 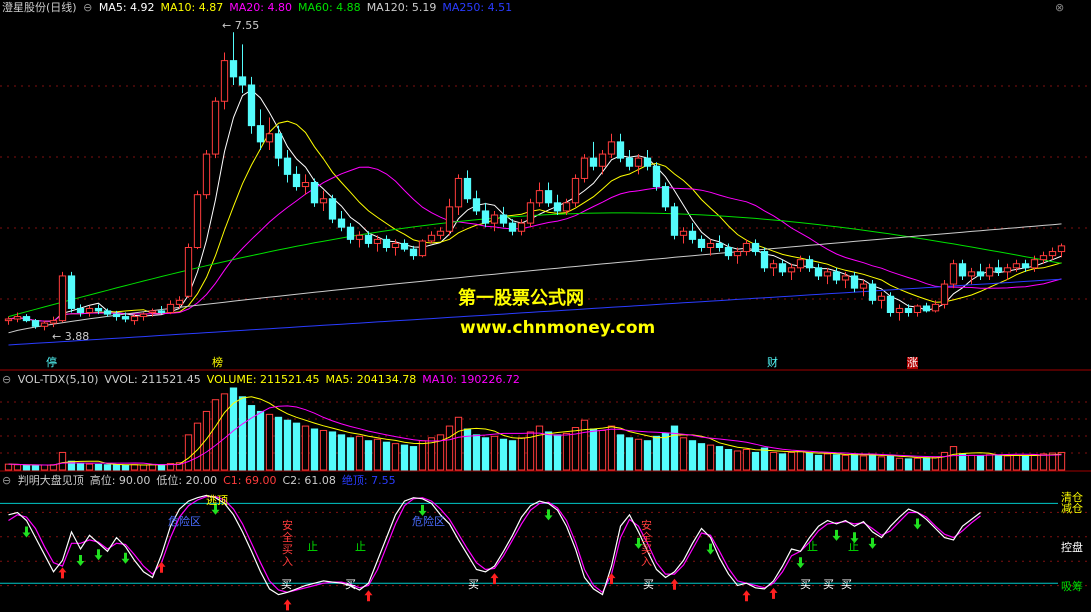 I want to click on high-price-label: ← 7.55, so click(x=241, y=25).